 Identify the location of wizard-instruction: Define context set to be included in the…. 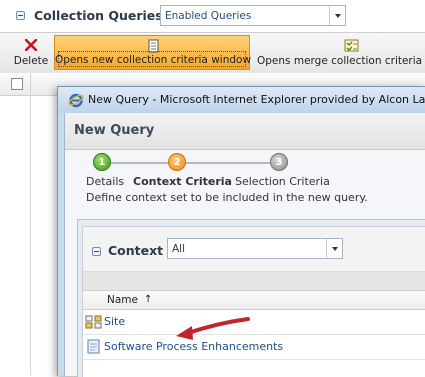
(227, 197).